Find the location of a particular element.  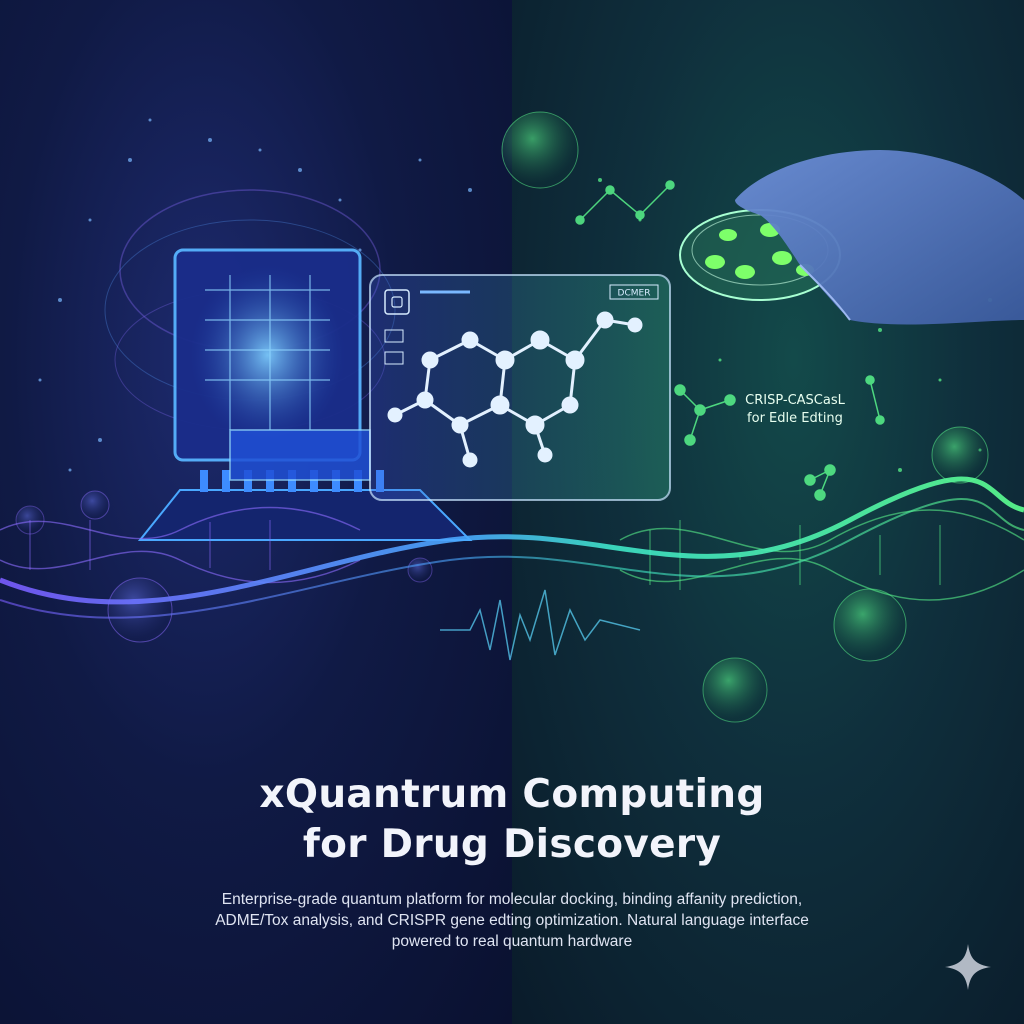

sparkle-icon is located at coordinates (968, 967).